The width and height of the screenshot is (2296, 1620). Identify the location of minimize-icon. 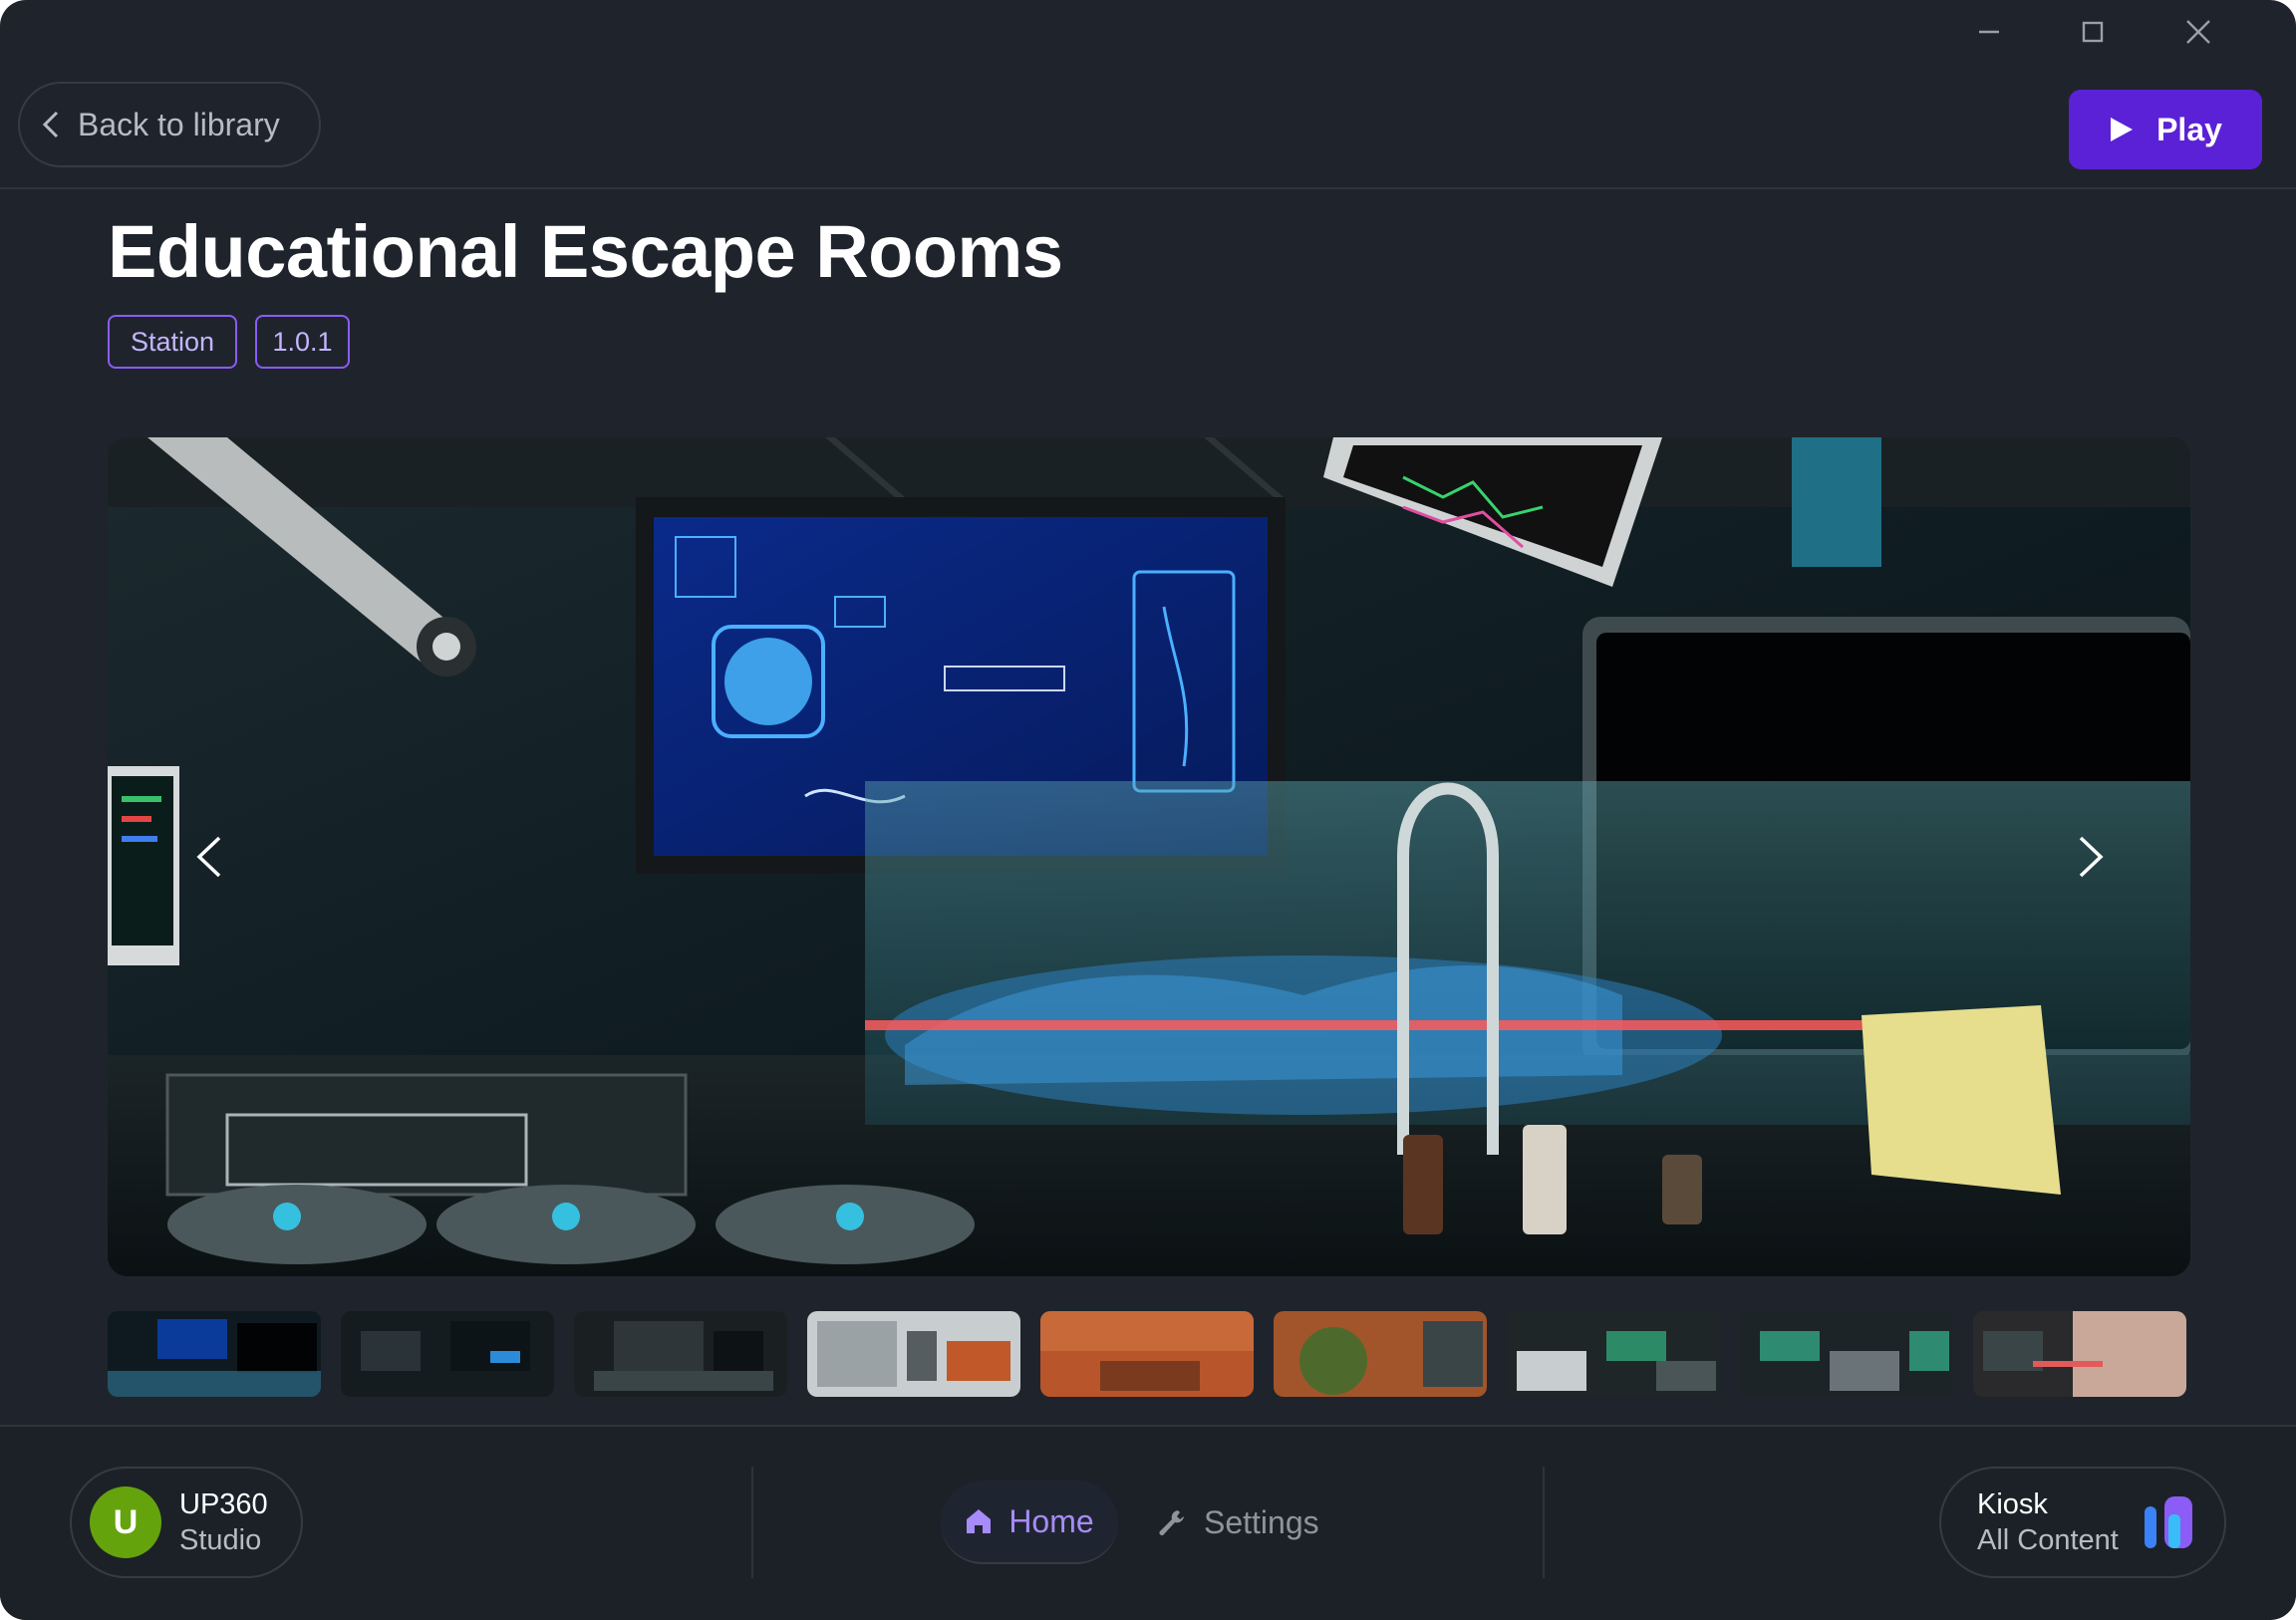
(1989, 32).